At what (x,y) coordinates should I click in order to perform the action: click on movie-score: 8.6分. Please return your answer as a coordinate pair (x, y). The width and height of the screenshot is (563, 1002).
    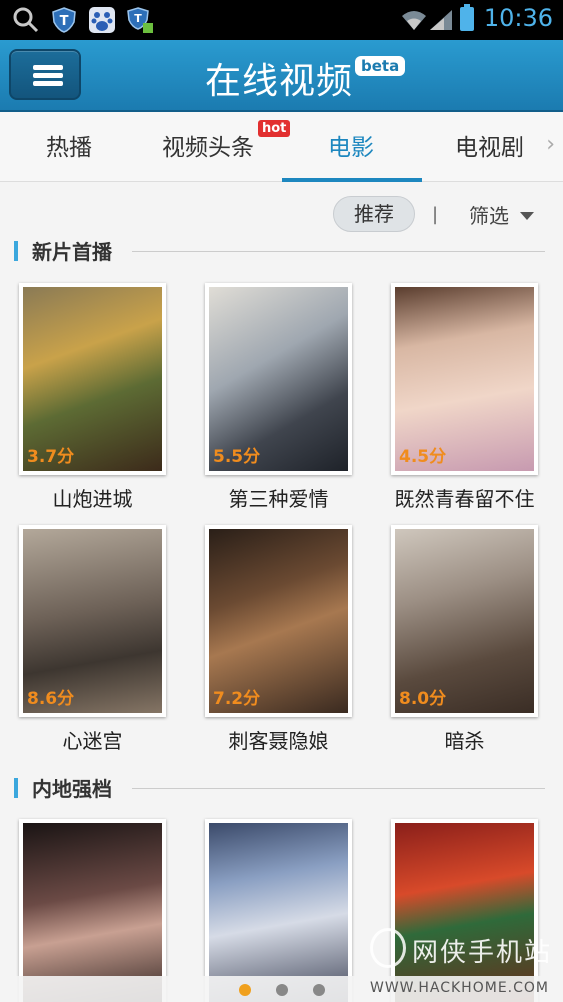
    Looking at the image, I should click on (51, 699).